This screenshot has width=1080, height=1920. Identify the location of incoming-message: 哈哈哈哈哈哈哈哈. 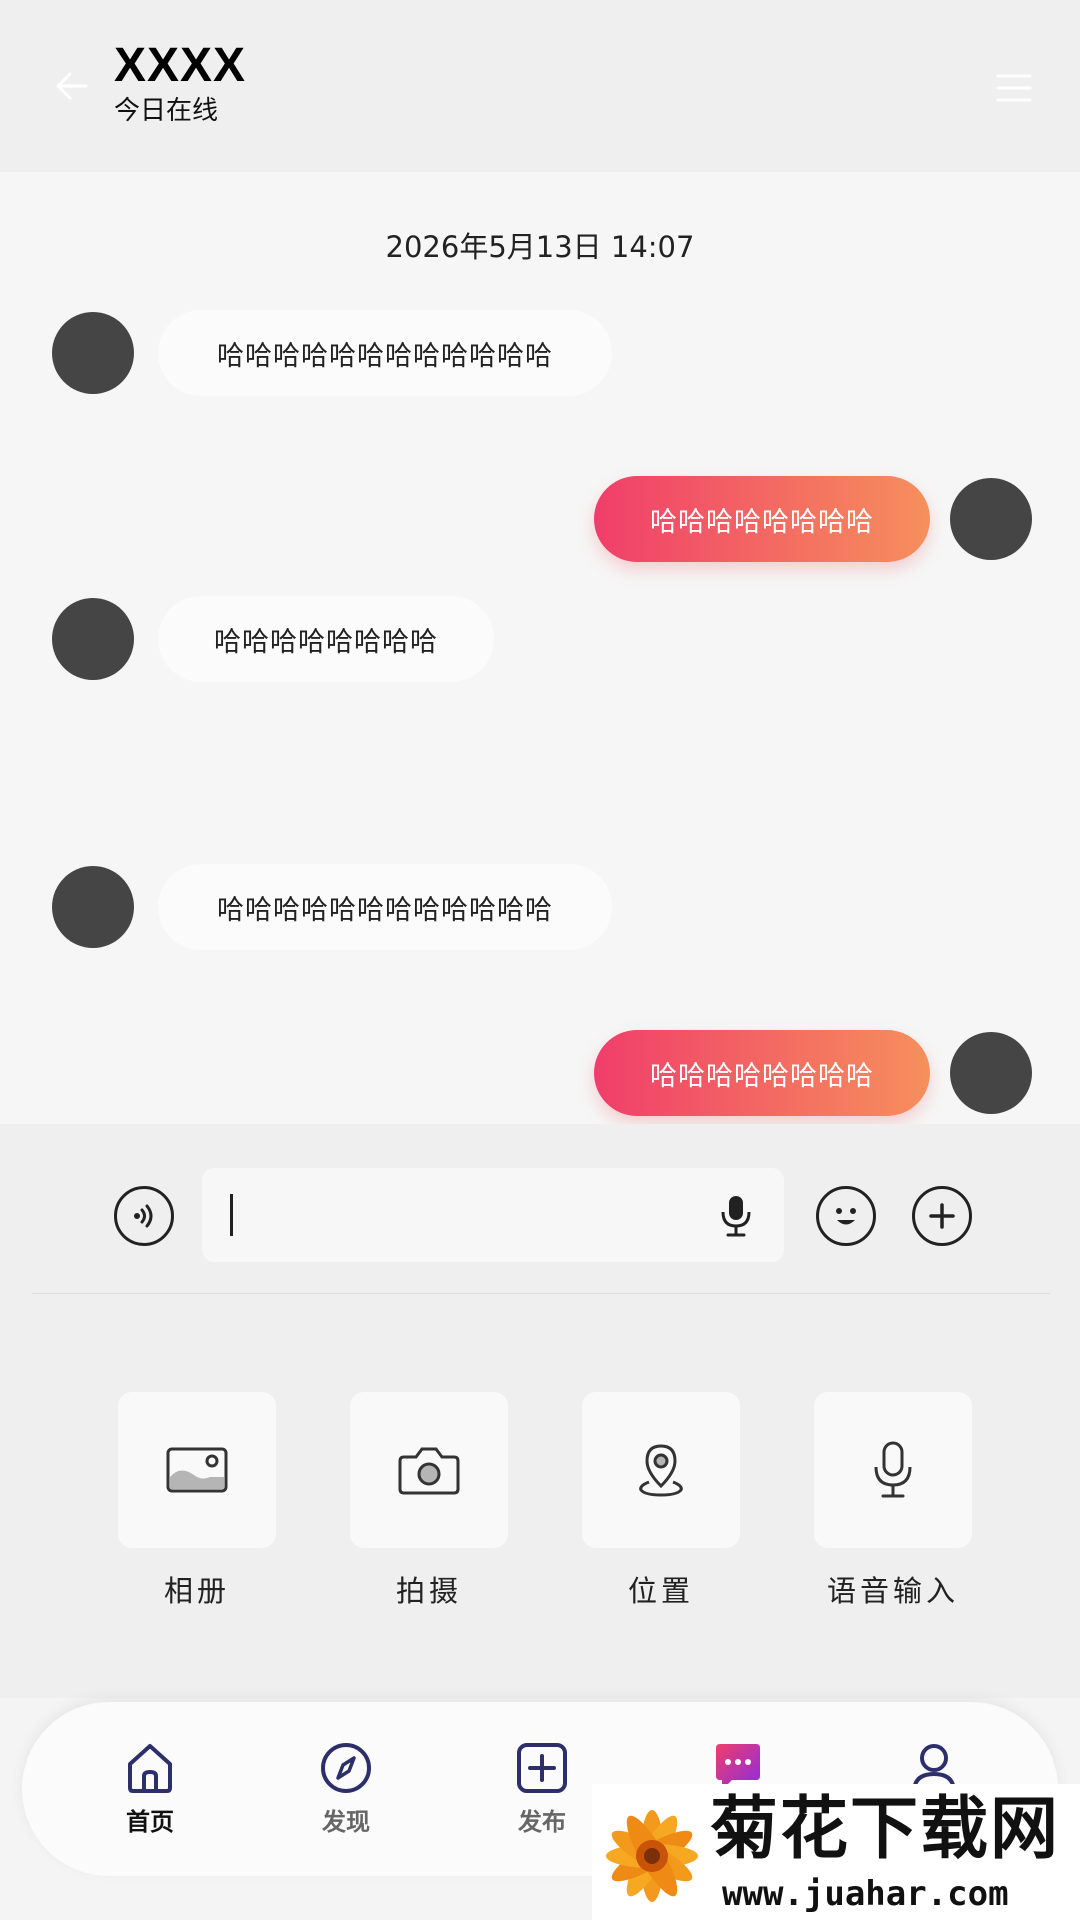
(326, 639).